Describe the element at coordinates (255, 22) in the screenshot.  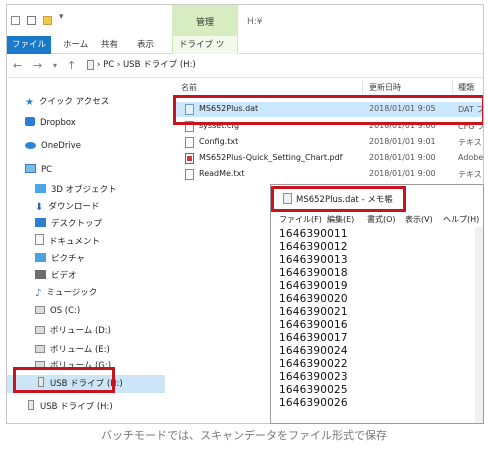
I see `window-title: H:¥` at that location.